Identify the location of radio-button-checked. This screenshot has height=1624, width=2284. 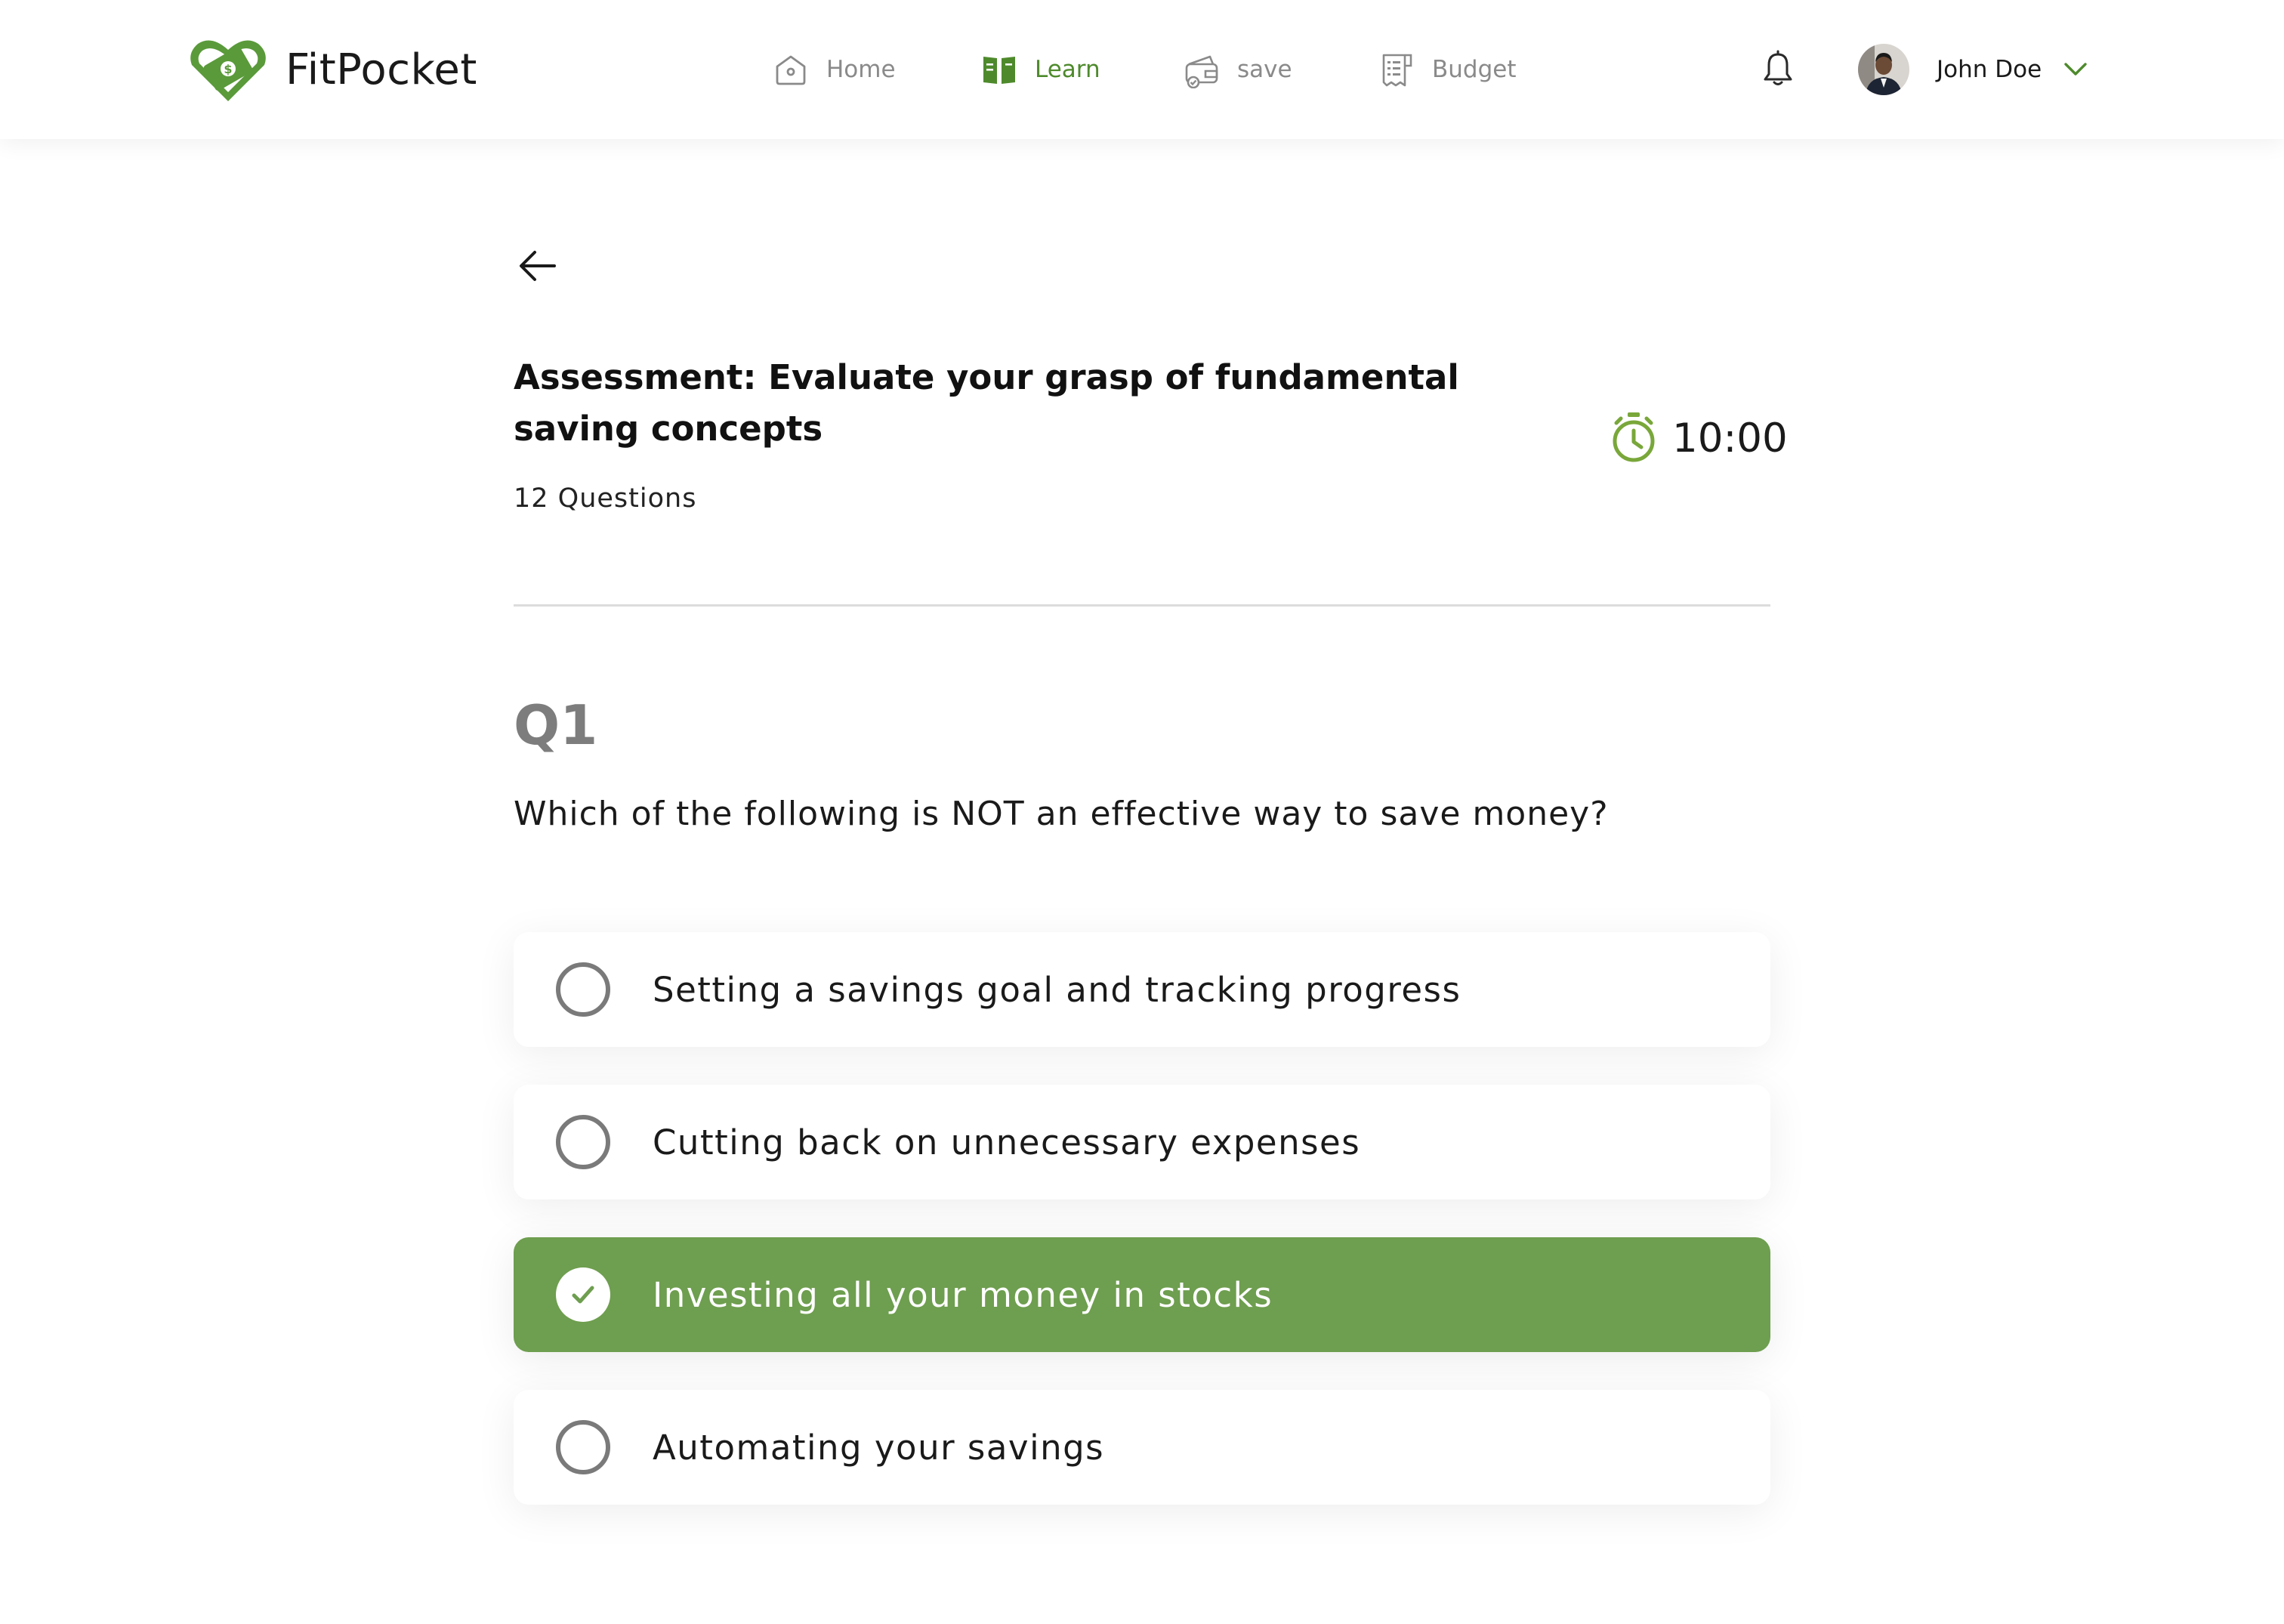
(583, 1294).